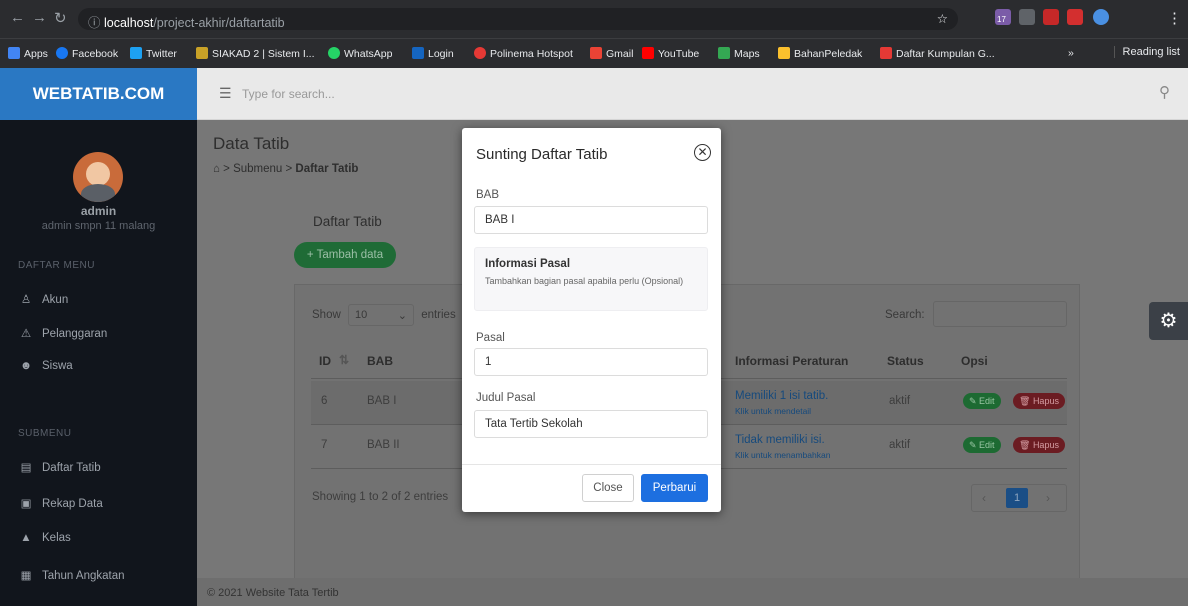 Image resolution: width=1188 pixels, height=606 pixels. I want to click on sidebar-item-rekap-data: ▣ Rekap Data, so click(60, 503).